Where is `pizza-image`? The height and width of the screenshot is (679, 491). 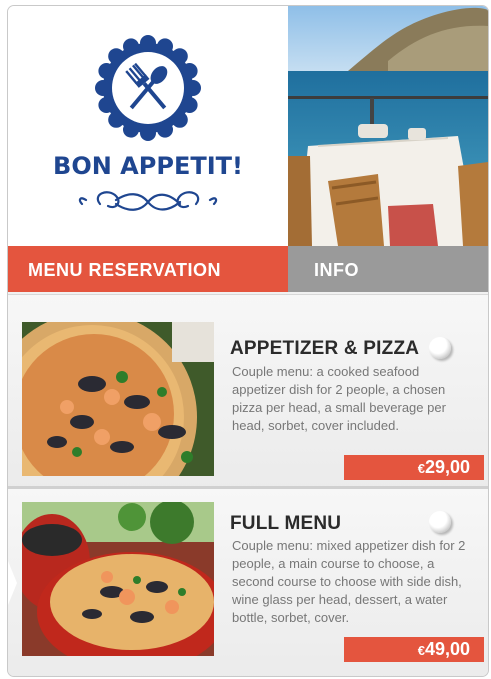
pizza-image is located at coordinates (118, 399).